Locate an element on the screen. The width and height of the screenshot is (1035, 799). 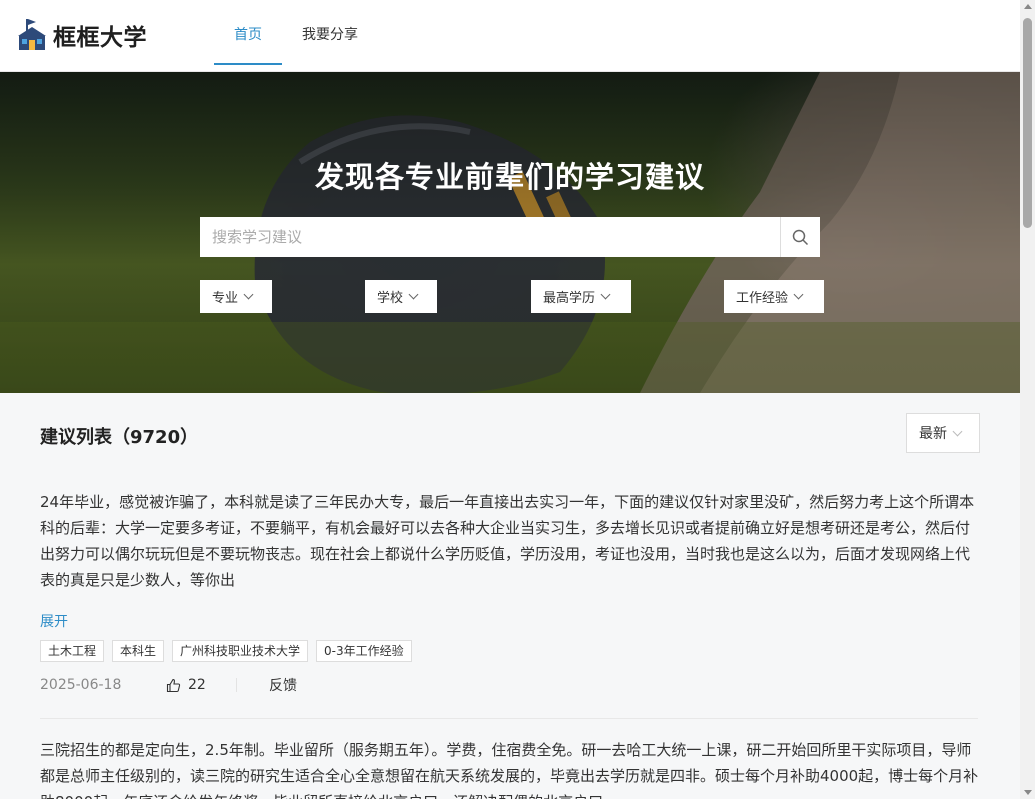
search-icon is located at coordinates (800, 237).